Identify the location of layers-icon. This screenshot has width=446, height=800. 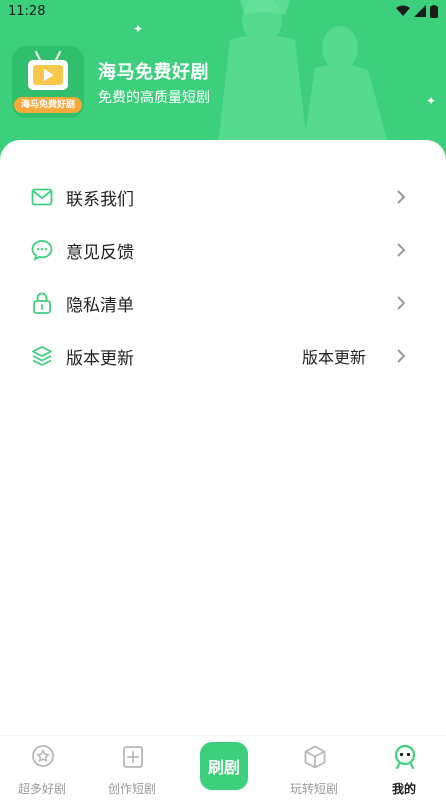
(42, 356).